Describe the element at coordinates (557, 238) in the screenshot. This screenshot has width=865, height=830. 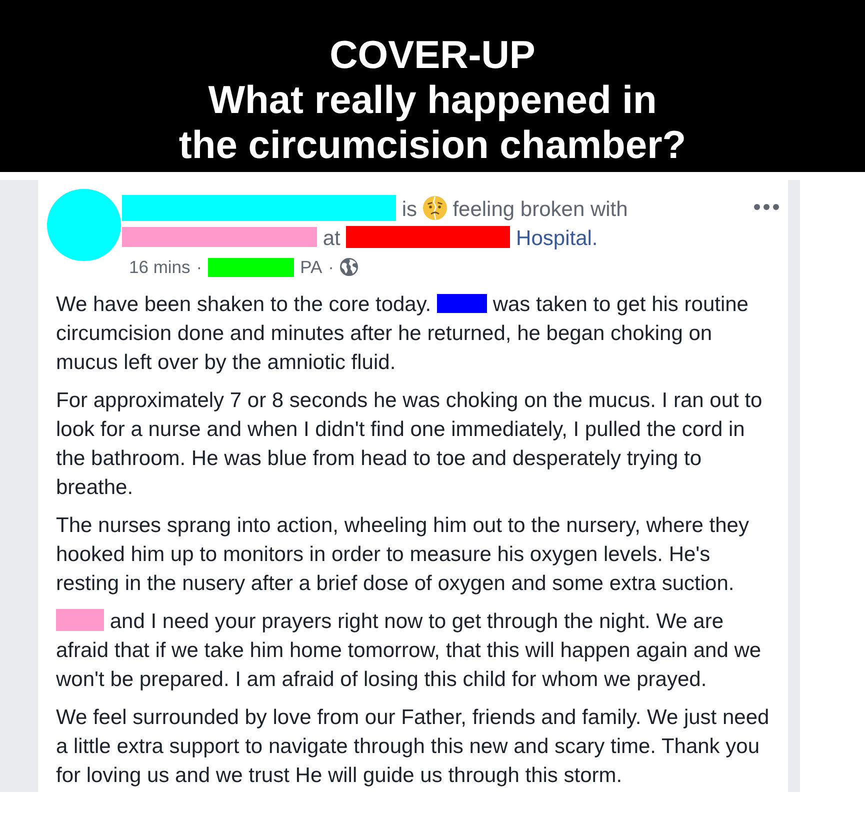
I see `place-link: Hospital.` at that location.